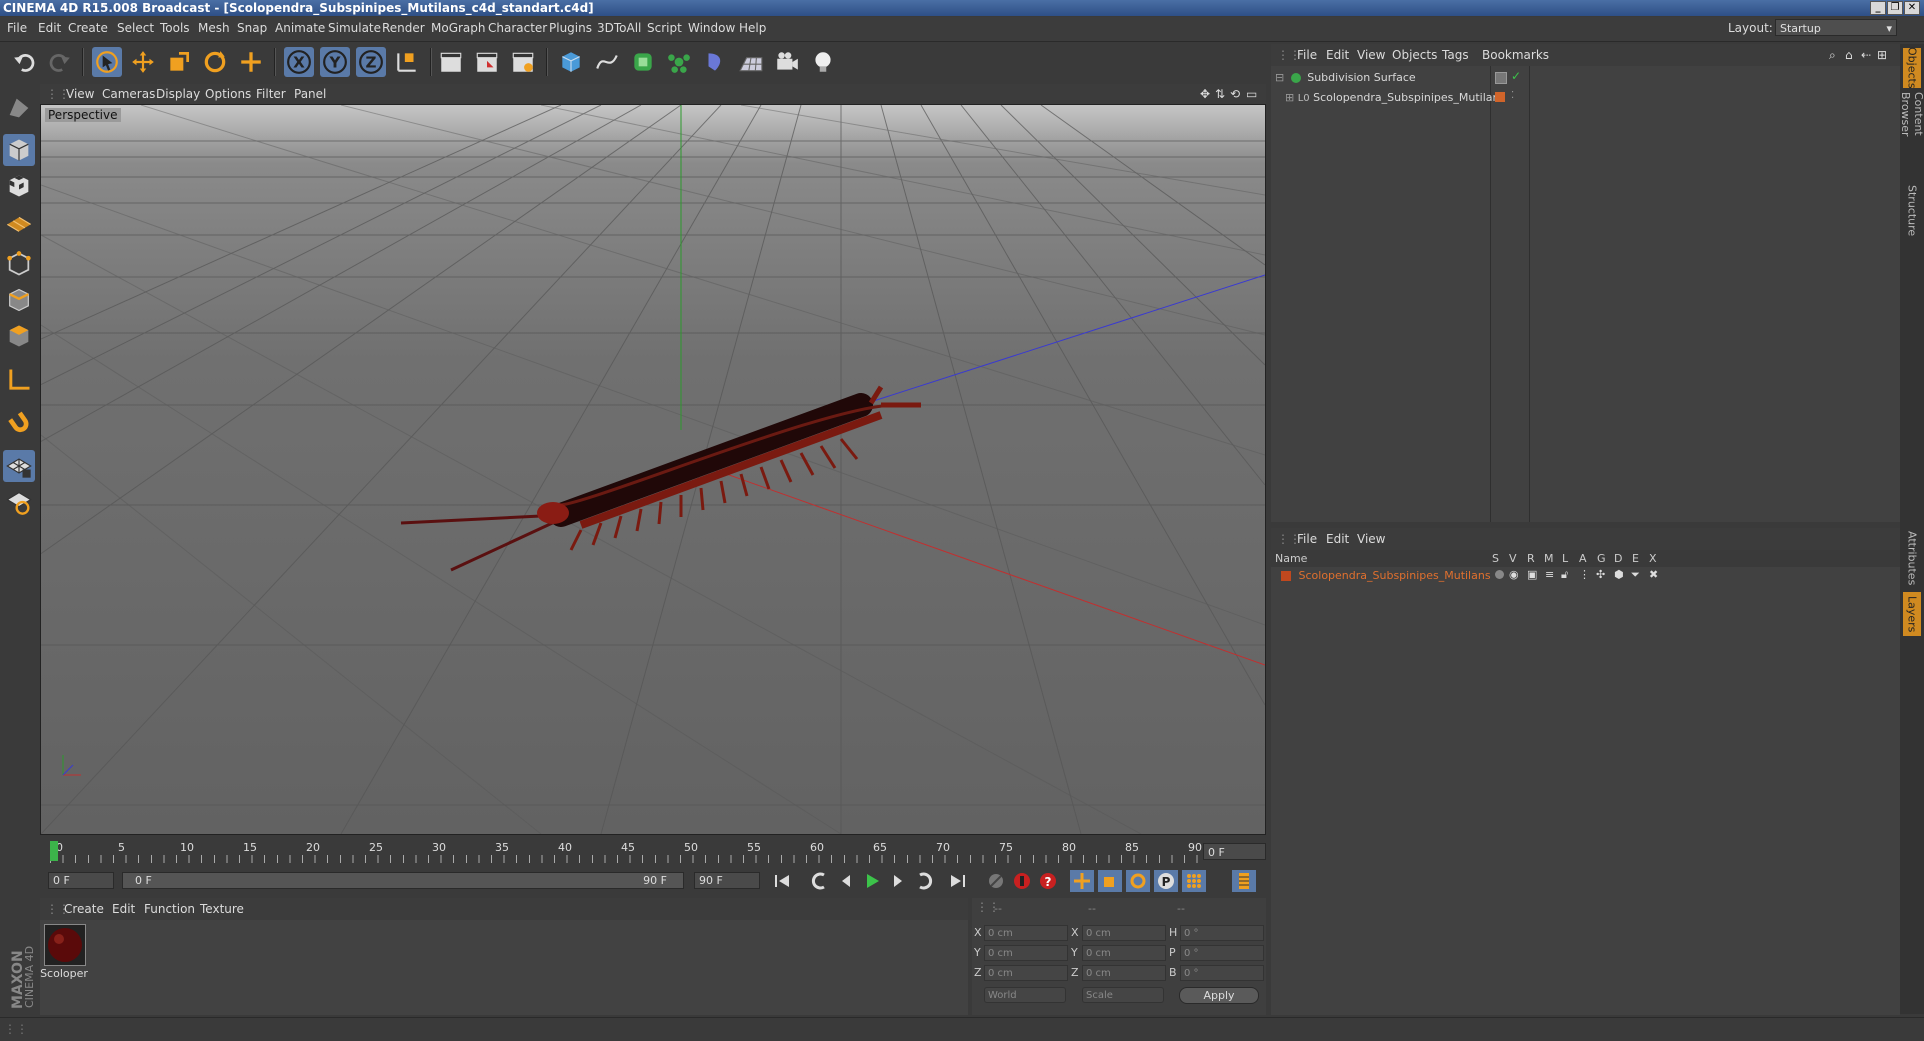 The width and height of the screenshot is (1924, 1041). What do you see at coordinates (1912, 614) in the screenshot?
I see `tab-layers: Layers` at bounding box center [1912, 614].